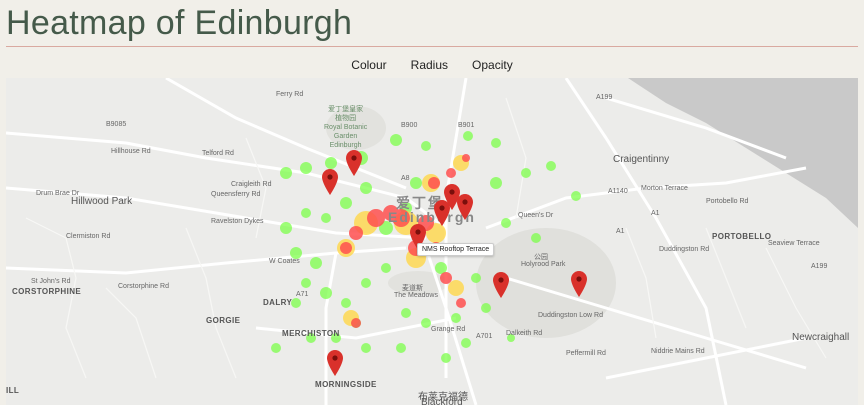 This screenshot has width=864, height=405. Describe the element at coordinates (179, 23) in the screenshot. I see `page-title: Heatmap of Edinburgh` at that location.